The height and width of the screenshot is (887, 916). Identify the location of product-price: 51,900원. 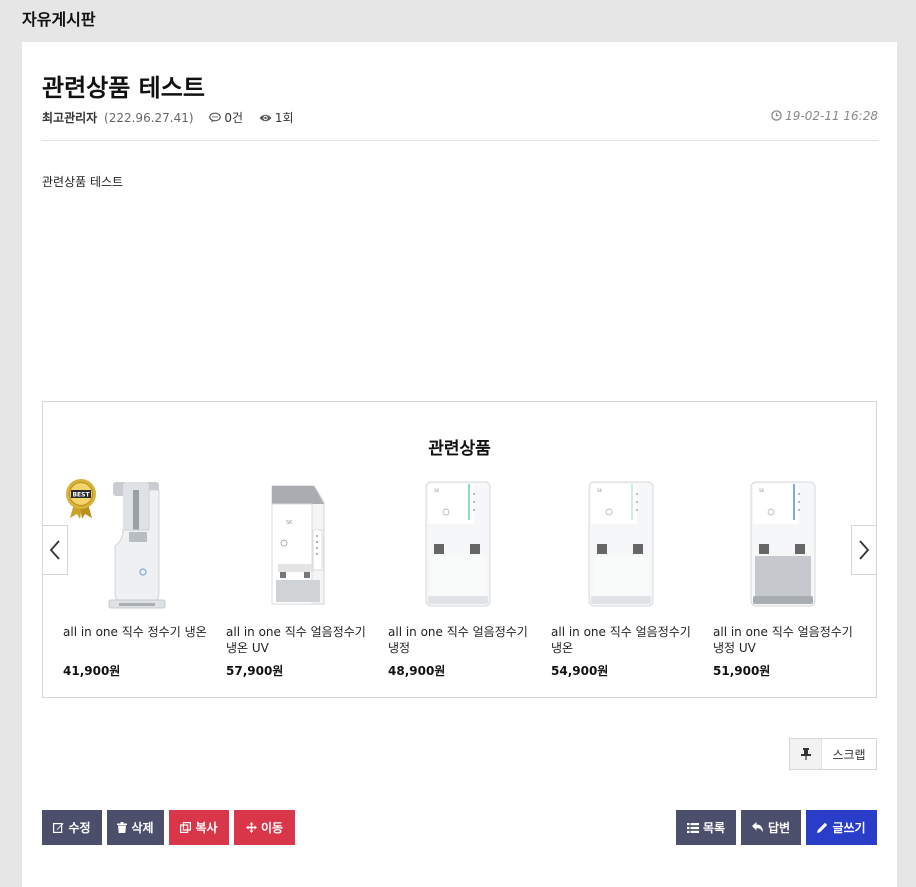
(742, 671).